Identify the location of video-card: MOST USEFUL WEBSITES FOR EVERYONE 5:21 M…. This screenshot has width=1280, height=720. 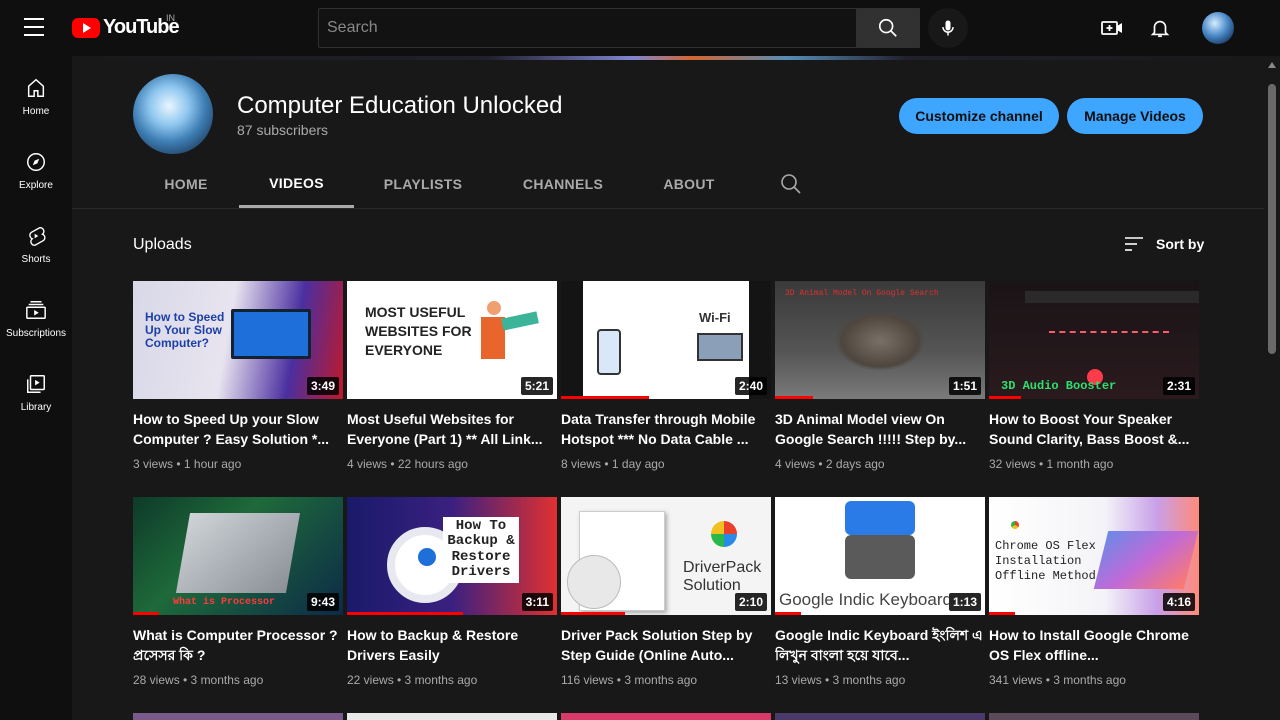
(452, 376).